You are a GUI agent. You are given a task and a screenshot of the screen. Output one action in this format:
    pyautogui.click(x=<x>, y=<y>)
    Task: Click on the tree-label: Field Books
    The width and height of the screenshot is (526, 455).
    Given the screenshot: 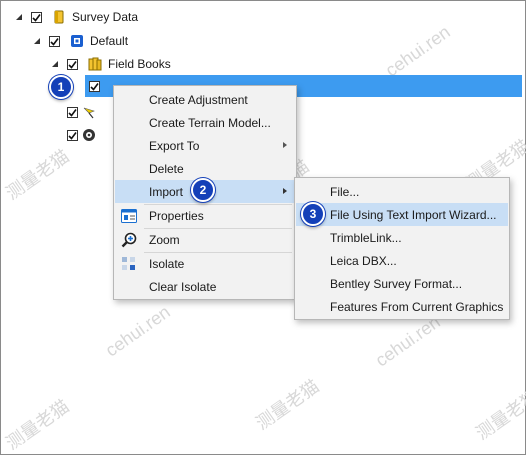 What is the action you would take?
    pyautogui.click(x=139, y=64)
    